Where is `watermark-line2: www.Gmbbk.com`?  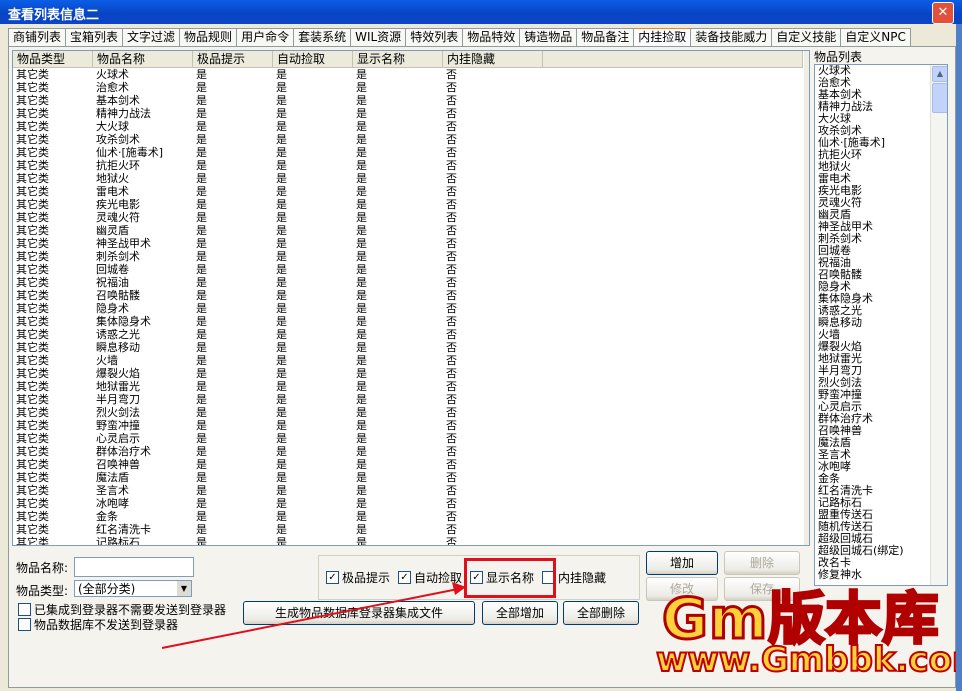 watermark-line2: www.Gmbbk.com is located at coordinates (808, 660).